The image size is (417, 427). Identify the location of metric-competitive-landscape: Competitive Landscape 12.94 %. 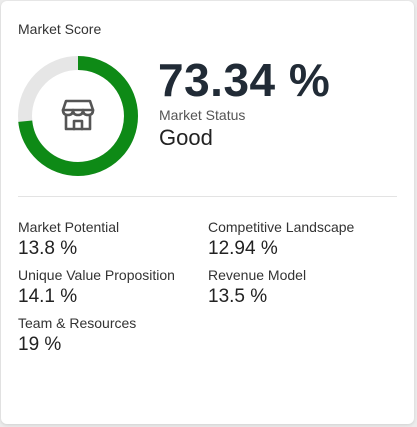
(281, 239).